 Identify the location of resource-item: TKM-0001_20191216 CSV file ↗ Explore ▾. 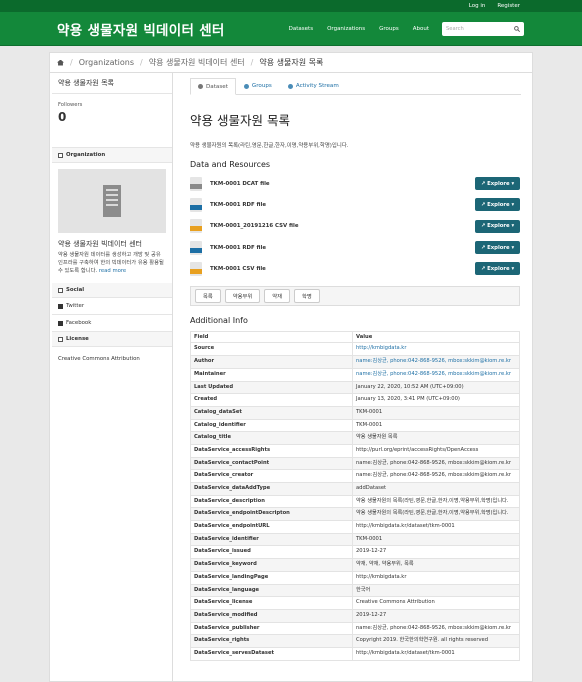
(355, 226).